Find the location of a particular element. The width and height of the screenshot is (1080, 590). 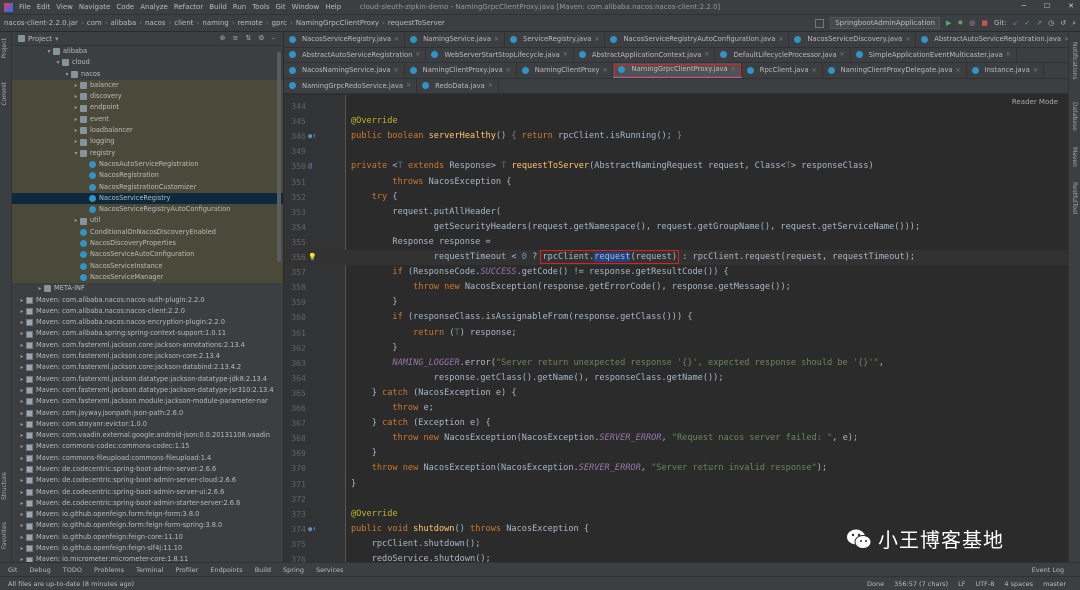

code-line: 344 is located at coordinates (676, 106).